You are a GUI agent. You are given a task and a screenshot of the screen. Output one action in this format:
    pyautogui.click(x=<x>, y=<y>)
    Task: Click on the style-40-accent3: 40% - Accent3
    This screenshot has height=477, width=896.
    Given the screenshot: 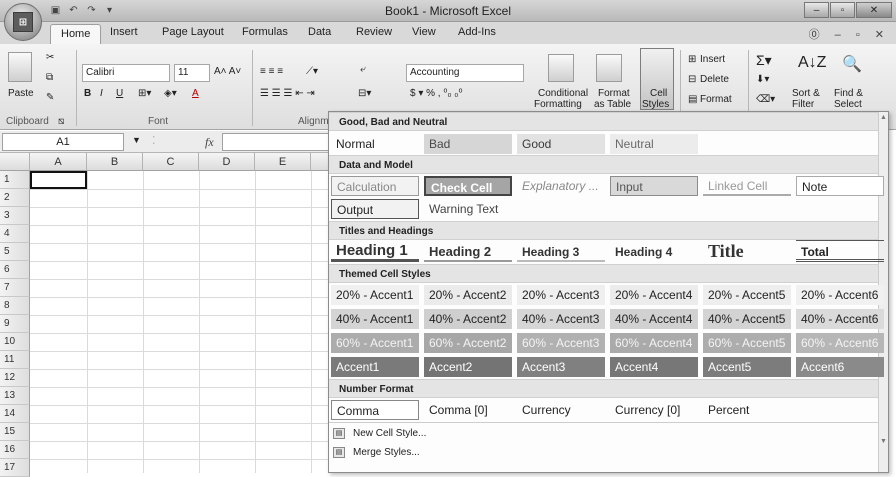 What is the action you would take?
    pyautogui.click(x=561, y=319)
    